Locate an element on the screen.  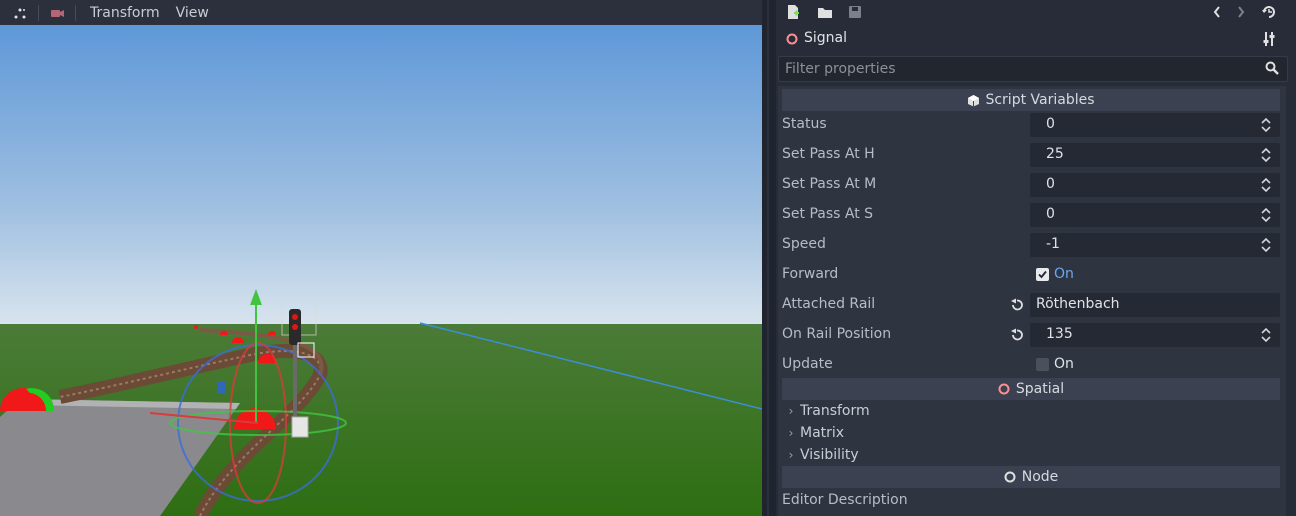
set-pass-at-m-spinbox: 0 is located at coordinates (1155, 185).